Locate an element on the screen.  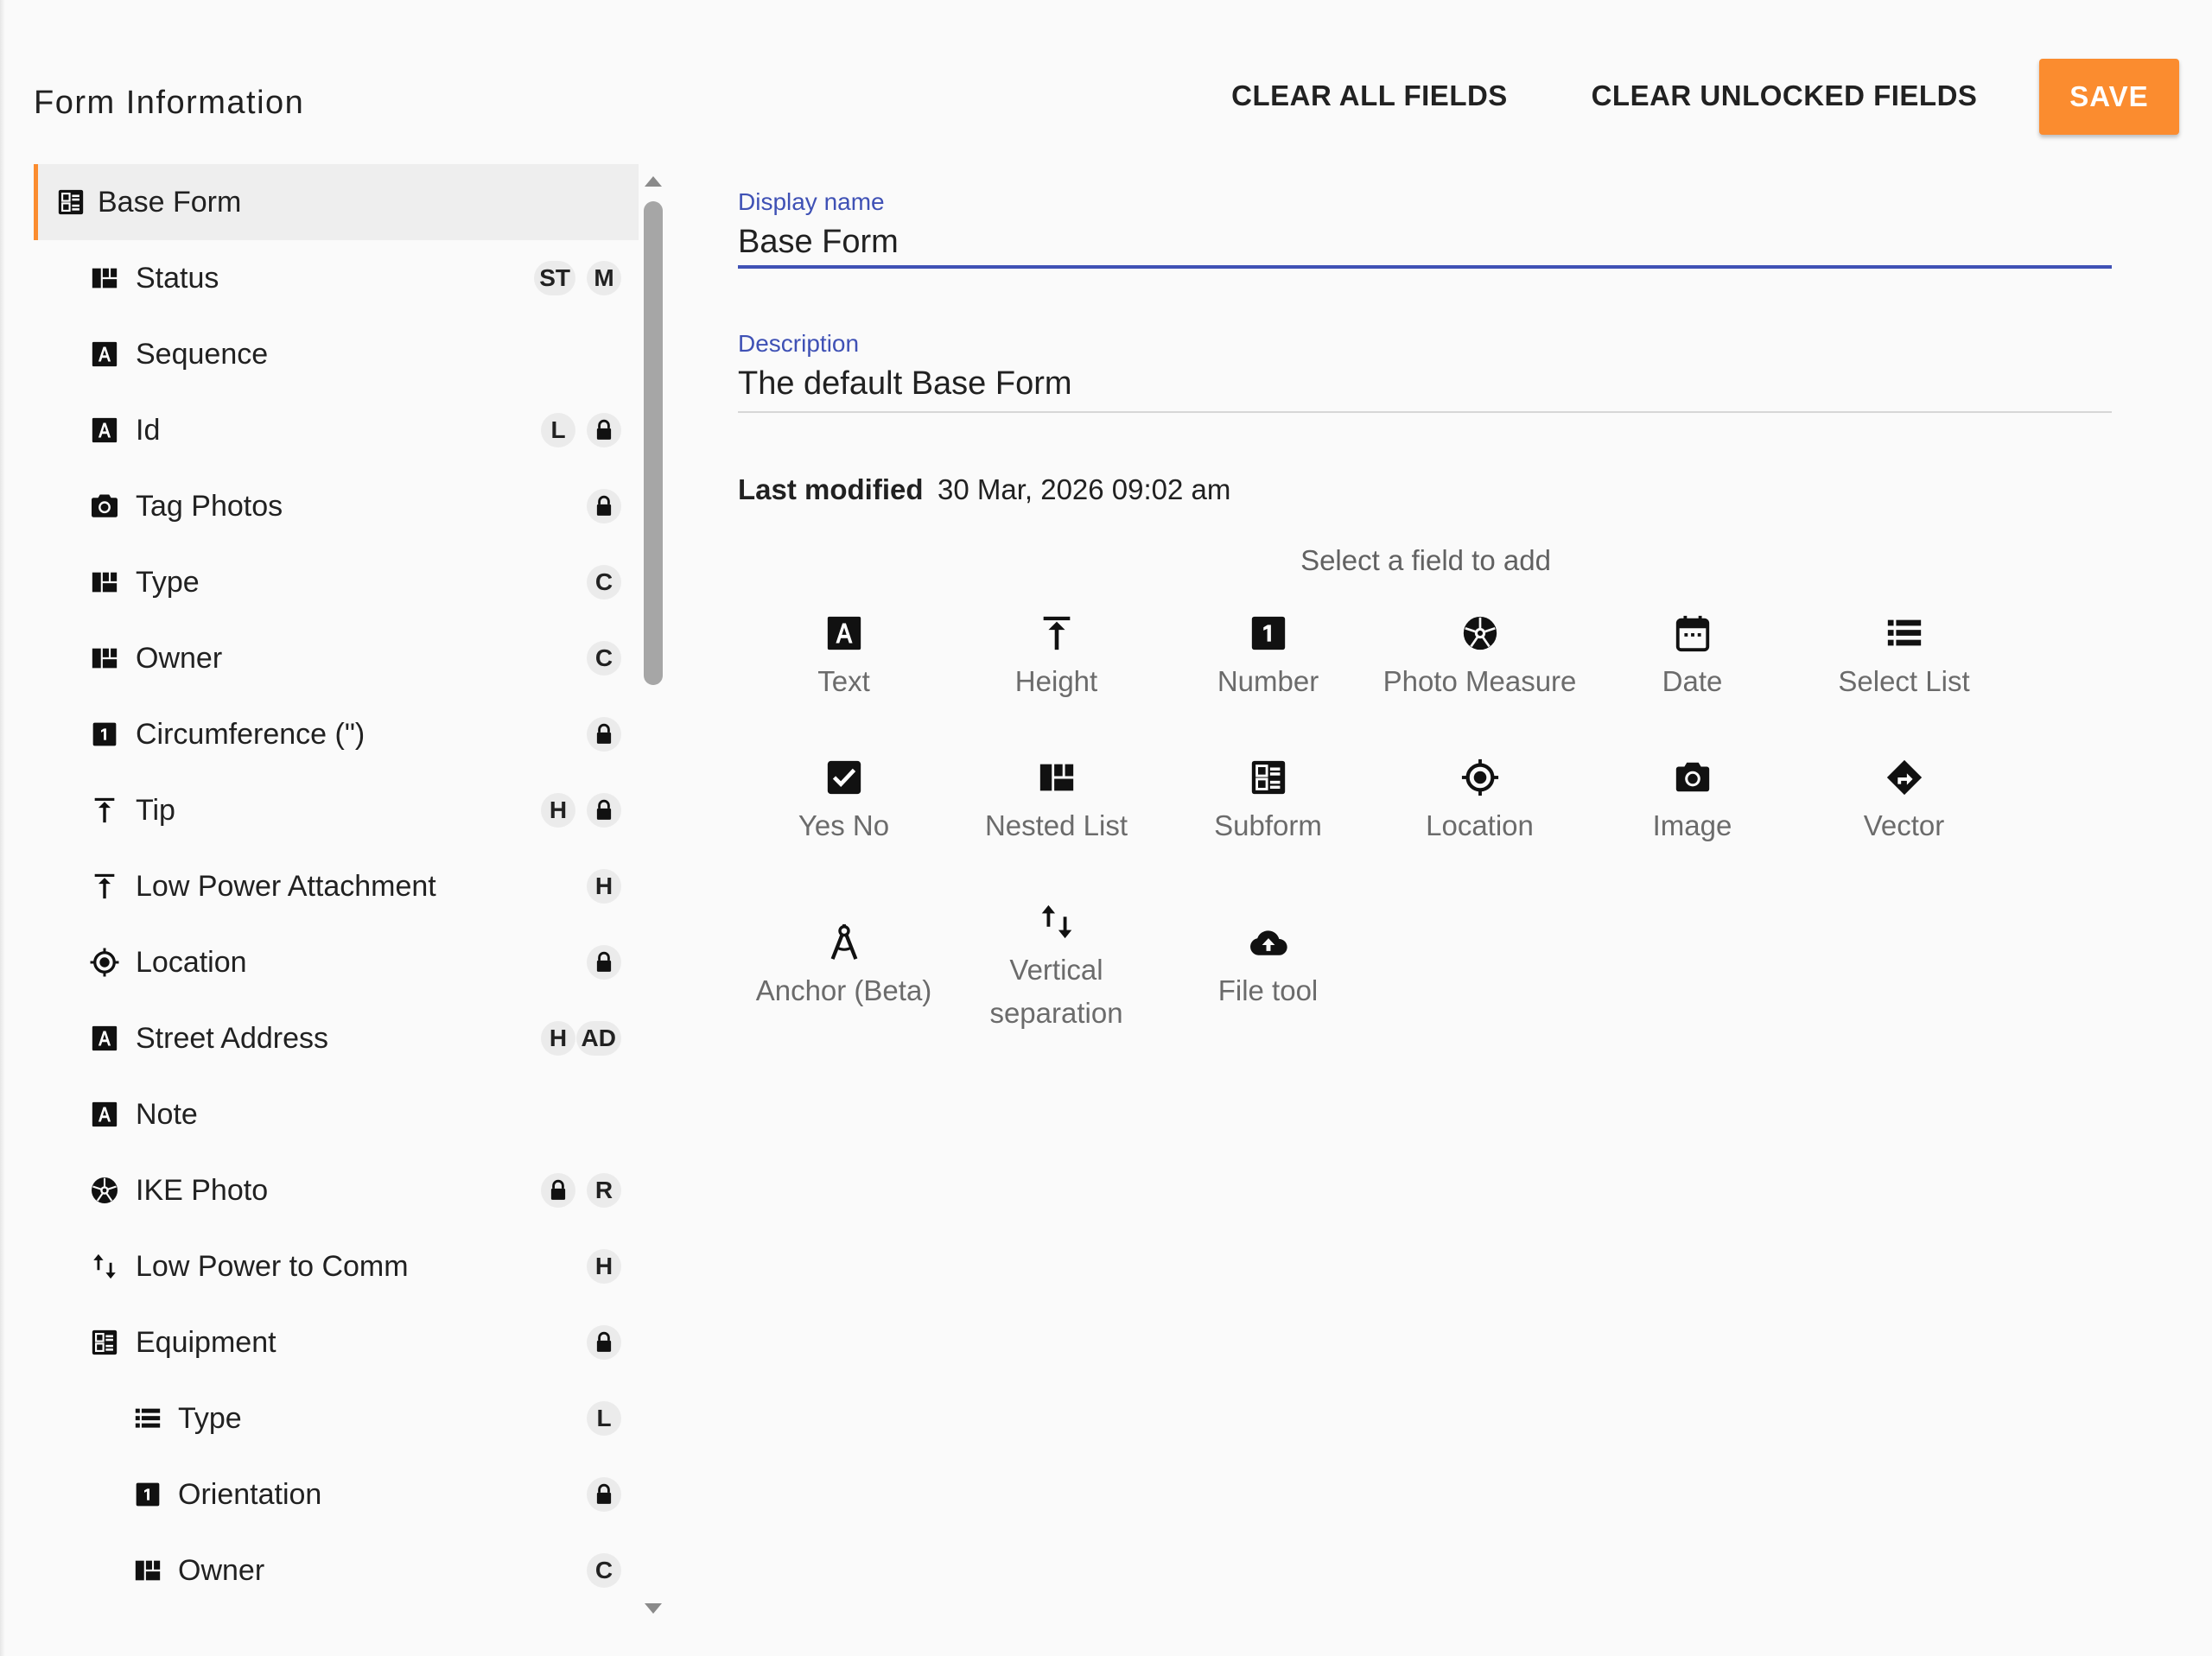
add-number-field-button: Number is located at coordinates (1268, 666).